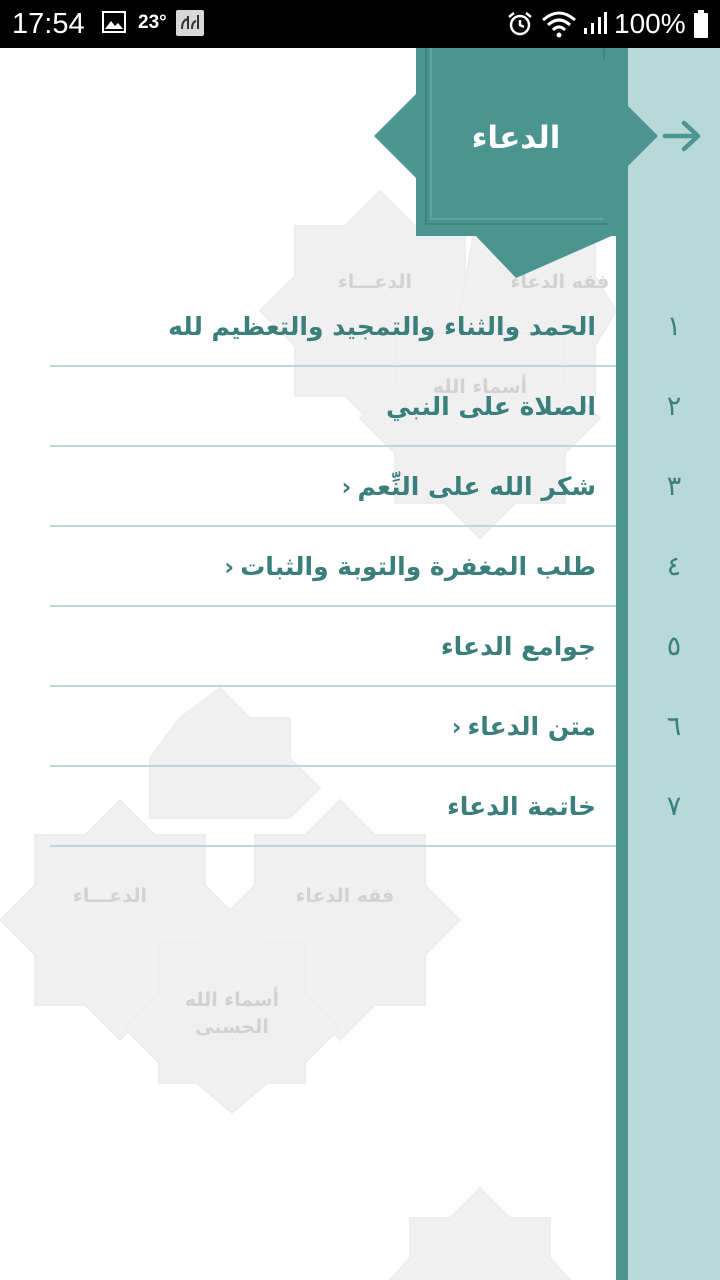 This screenshot has width=720, height=1280. I want to click on back-arrow-icon, so click(682, 136).